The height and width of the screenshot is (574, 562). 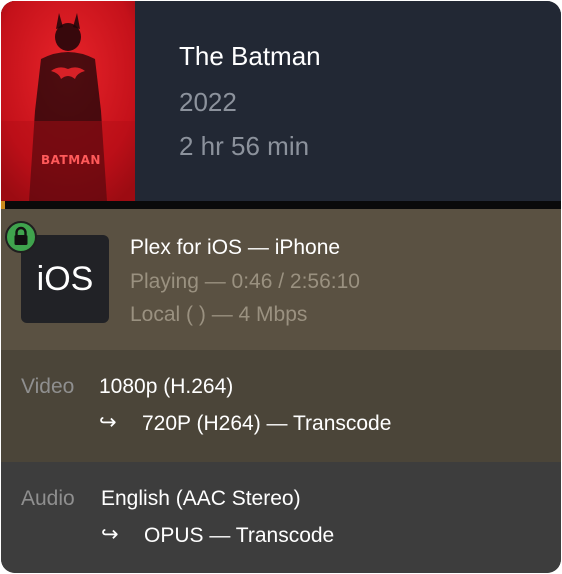 What do you see at coordinates (250, 56) in the screenshot?
I see `media-title: The Batman` at bounding box center [250, 56].